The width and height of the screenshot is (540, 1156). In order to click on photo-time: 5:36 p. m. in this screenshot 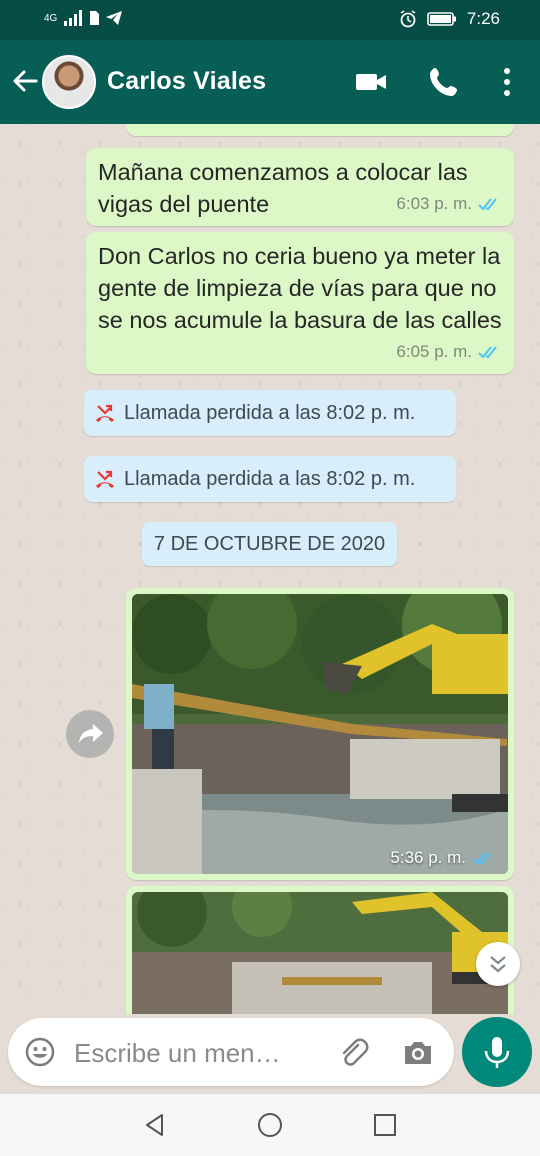, I will do `click(428, 857)`.